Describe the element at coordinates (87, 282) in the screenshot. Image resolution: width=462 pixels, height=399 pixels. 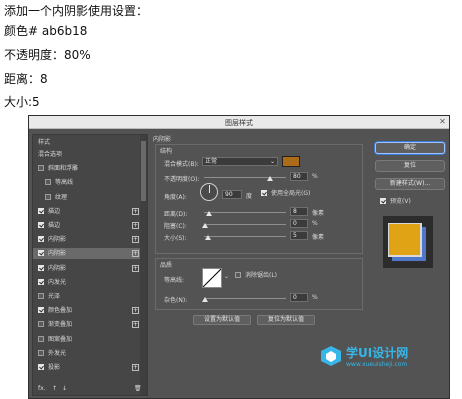
I see `style-list-item: 内发光` at that location.